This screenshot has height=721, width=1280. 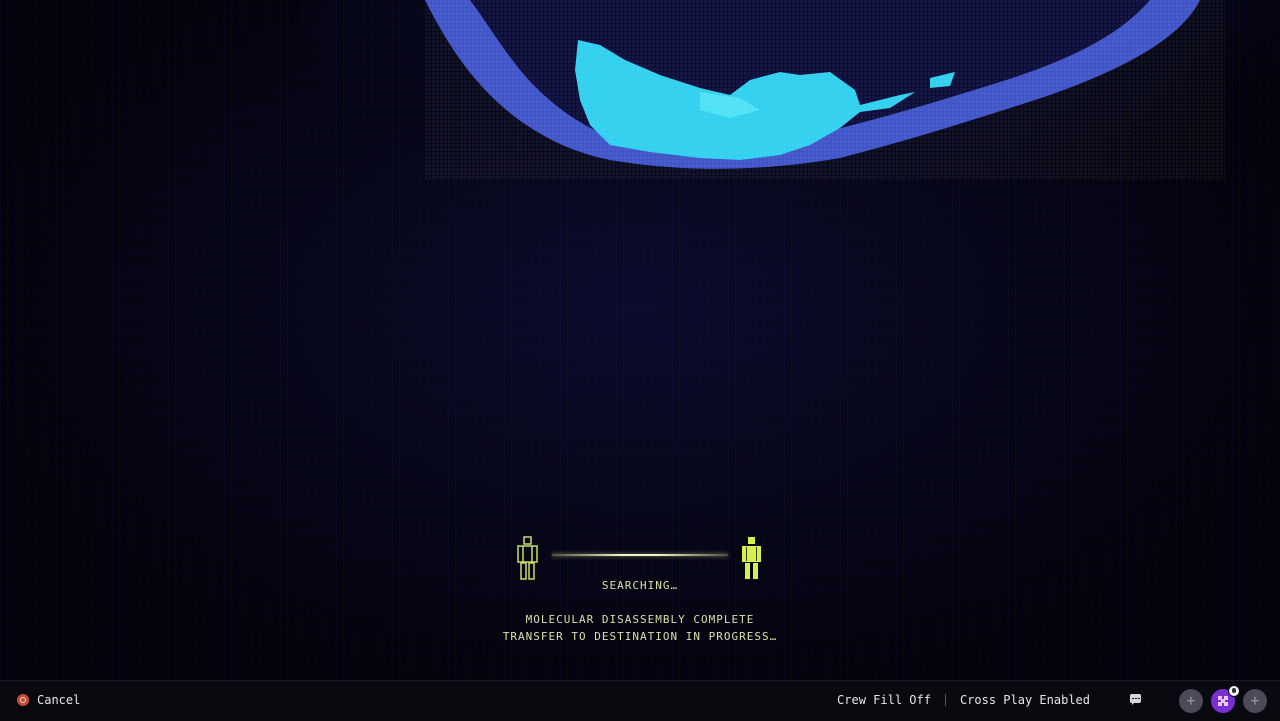 I want to click on crew-fill-status: Crew Fill Off, so click(x=884, y=700).